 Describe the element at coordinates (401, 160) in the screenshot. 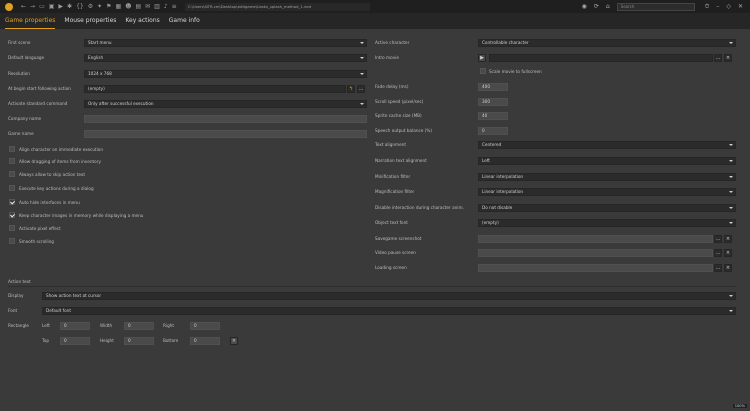

I see `narration-alignment-label: Narration text alignment` at that location.